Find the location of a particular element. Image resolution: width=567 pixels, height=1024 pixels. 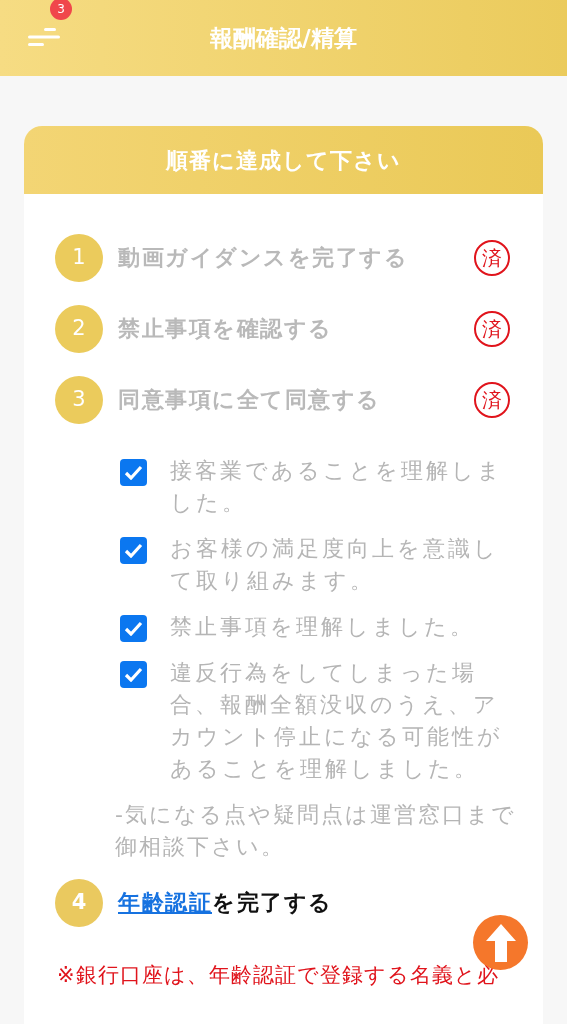

notification-badge: 3 is located at coordinates (61, 10).